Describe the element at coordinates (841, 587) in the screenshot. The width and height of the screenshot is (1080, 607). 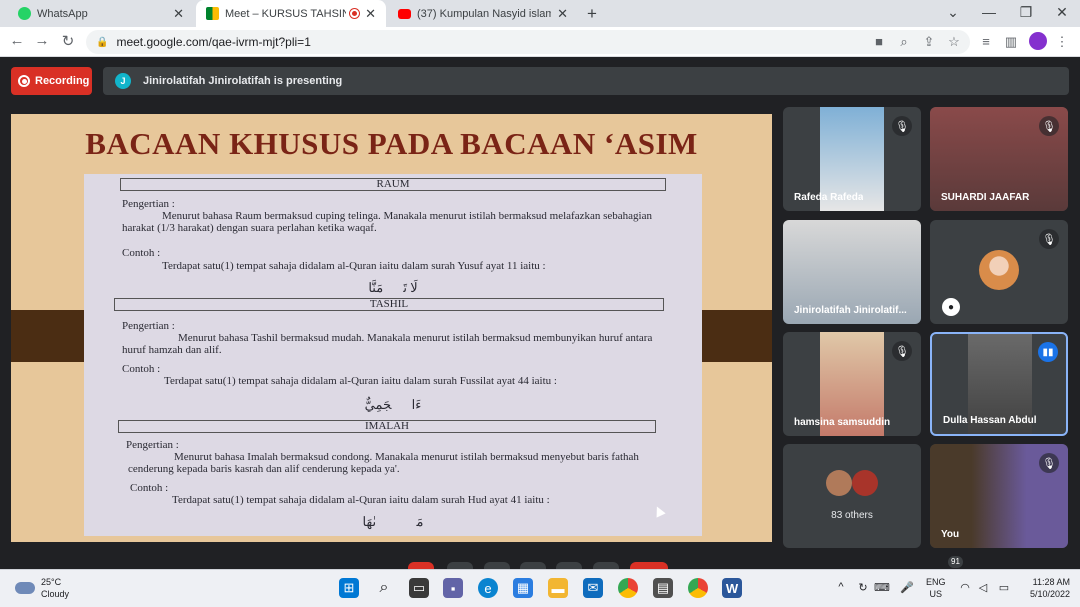
I see `chevron-up-icon: ^` at that location.